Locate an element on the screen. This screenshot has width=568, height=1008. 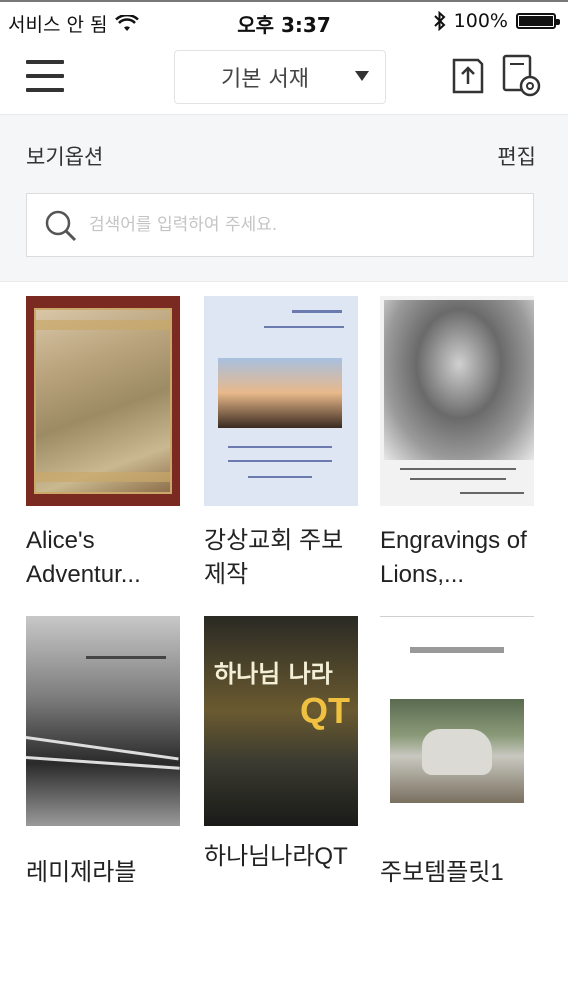
book-title: 주보템플릿1 is located at coordinates (442, 872).